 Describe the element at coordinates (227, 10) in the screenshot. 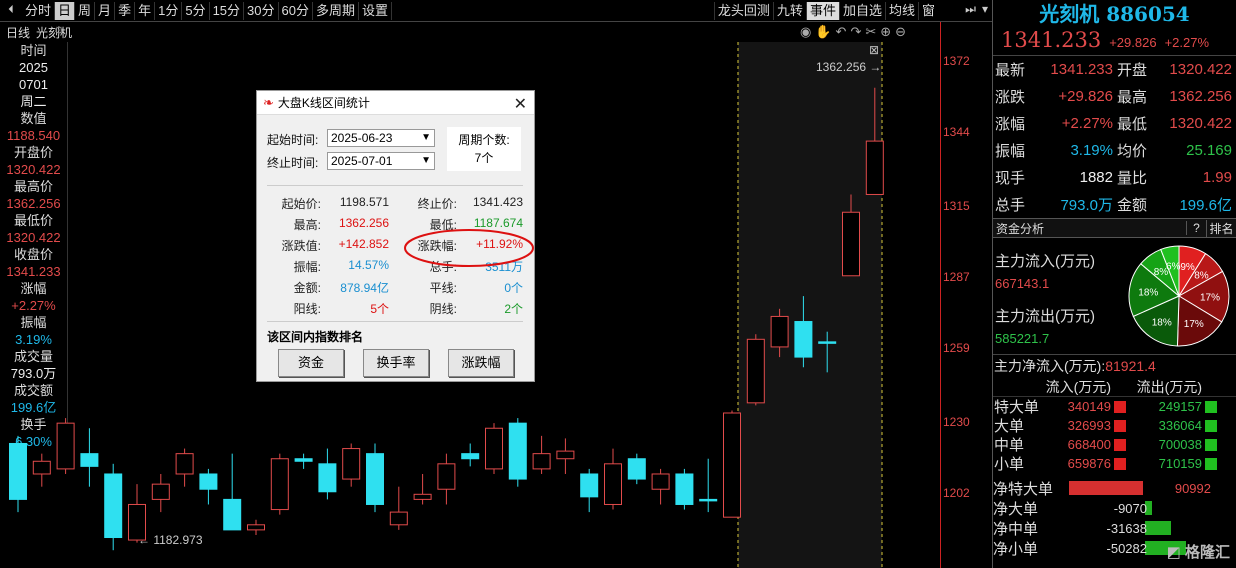

I see `period-tab: 15分` at that location.